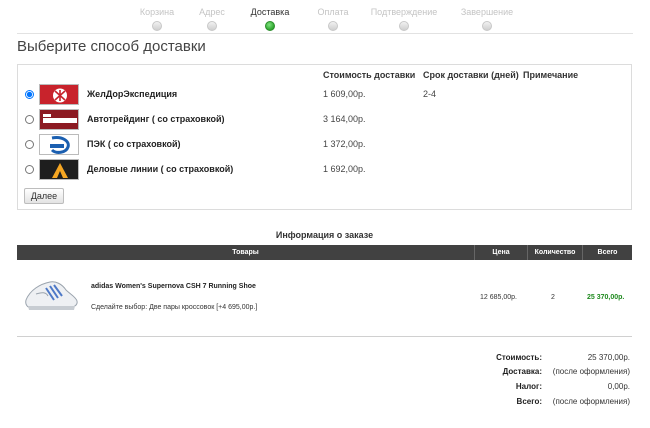  I want to click on order-info-title: Информация о заказе, so click(324, 235).